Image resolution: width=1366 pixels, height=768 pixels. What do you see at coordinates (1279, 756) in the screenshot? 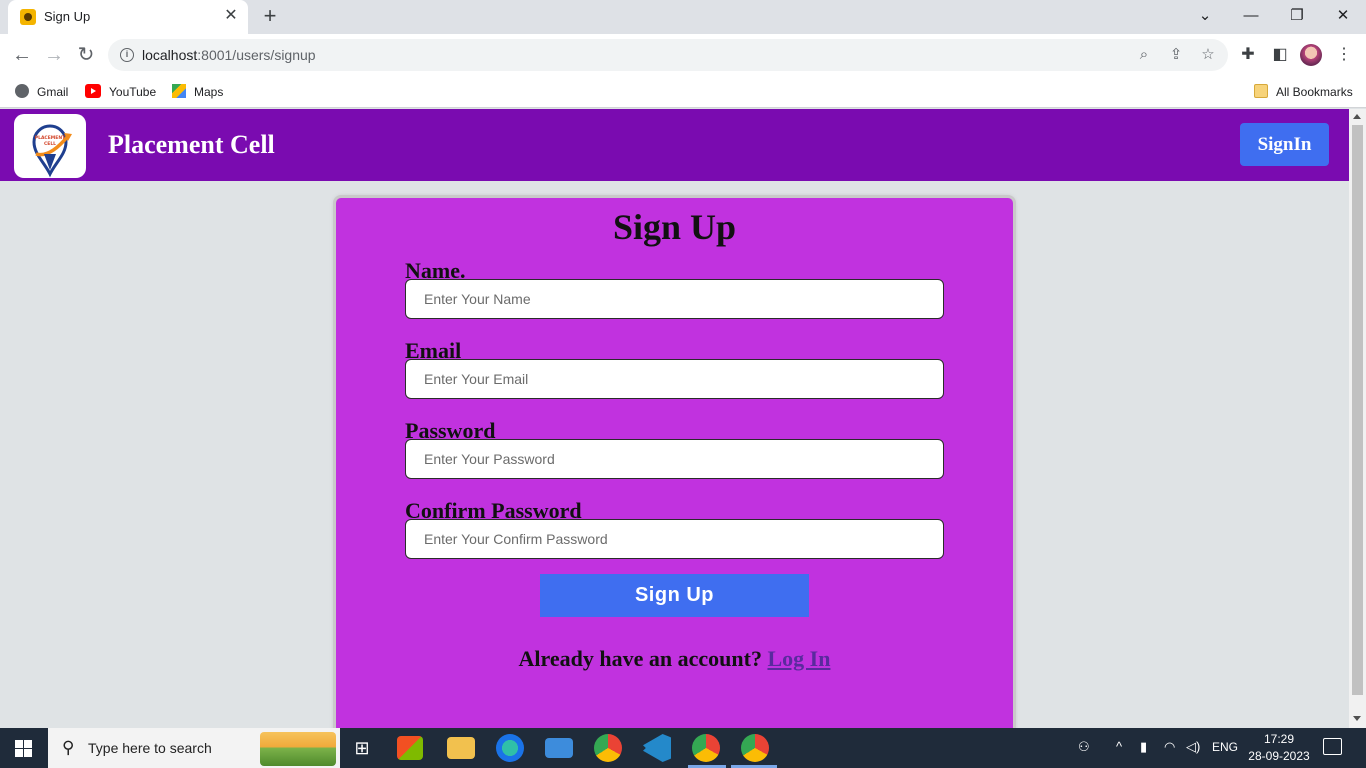
I see `clock-date: 28-09-2023` at bounding box center [1279, 756].